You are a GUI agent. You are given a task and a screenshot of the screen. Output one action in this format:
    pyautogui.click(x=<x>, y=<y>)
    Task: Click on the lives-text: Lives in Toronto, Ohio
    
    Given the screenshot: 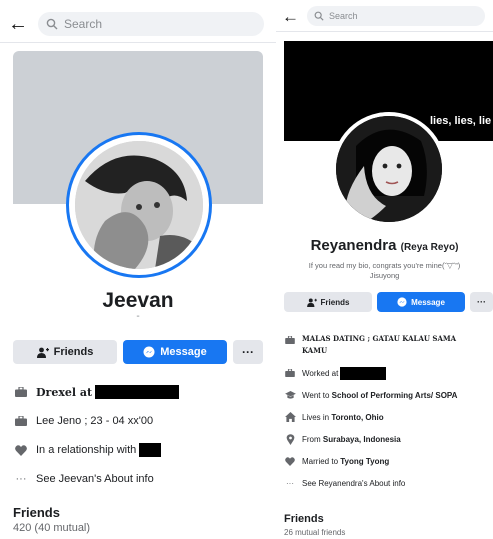 What is the action you would take?
    pyautogui.click(x=343, y=417)
    